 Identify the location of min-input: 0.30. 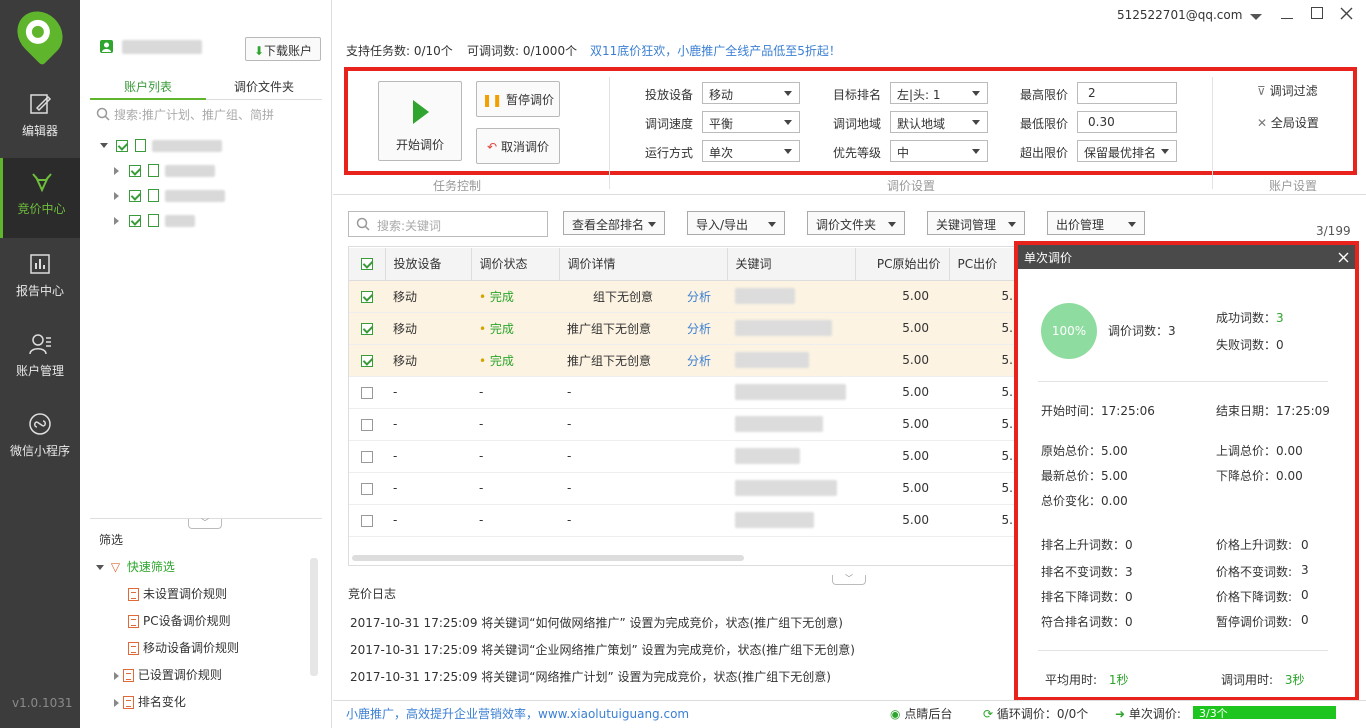
(1127, 122).